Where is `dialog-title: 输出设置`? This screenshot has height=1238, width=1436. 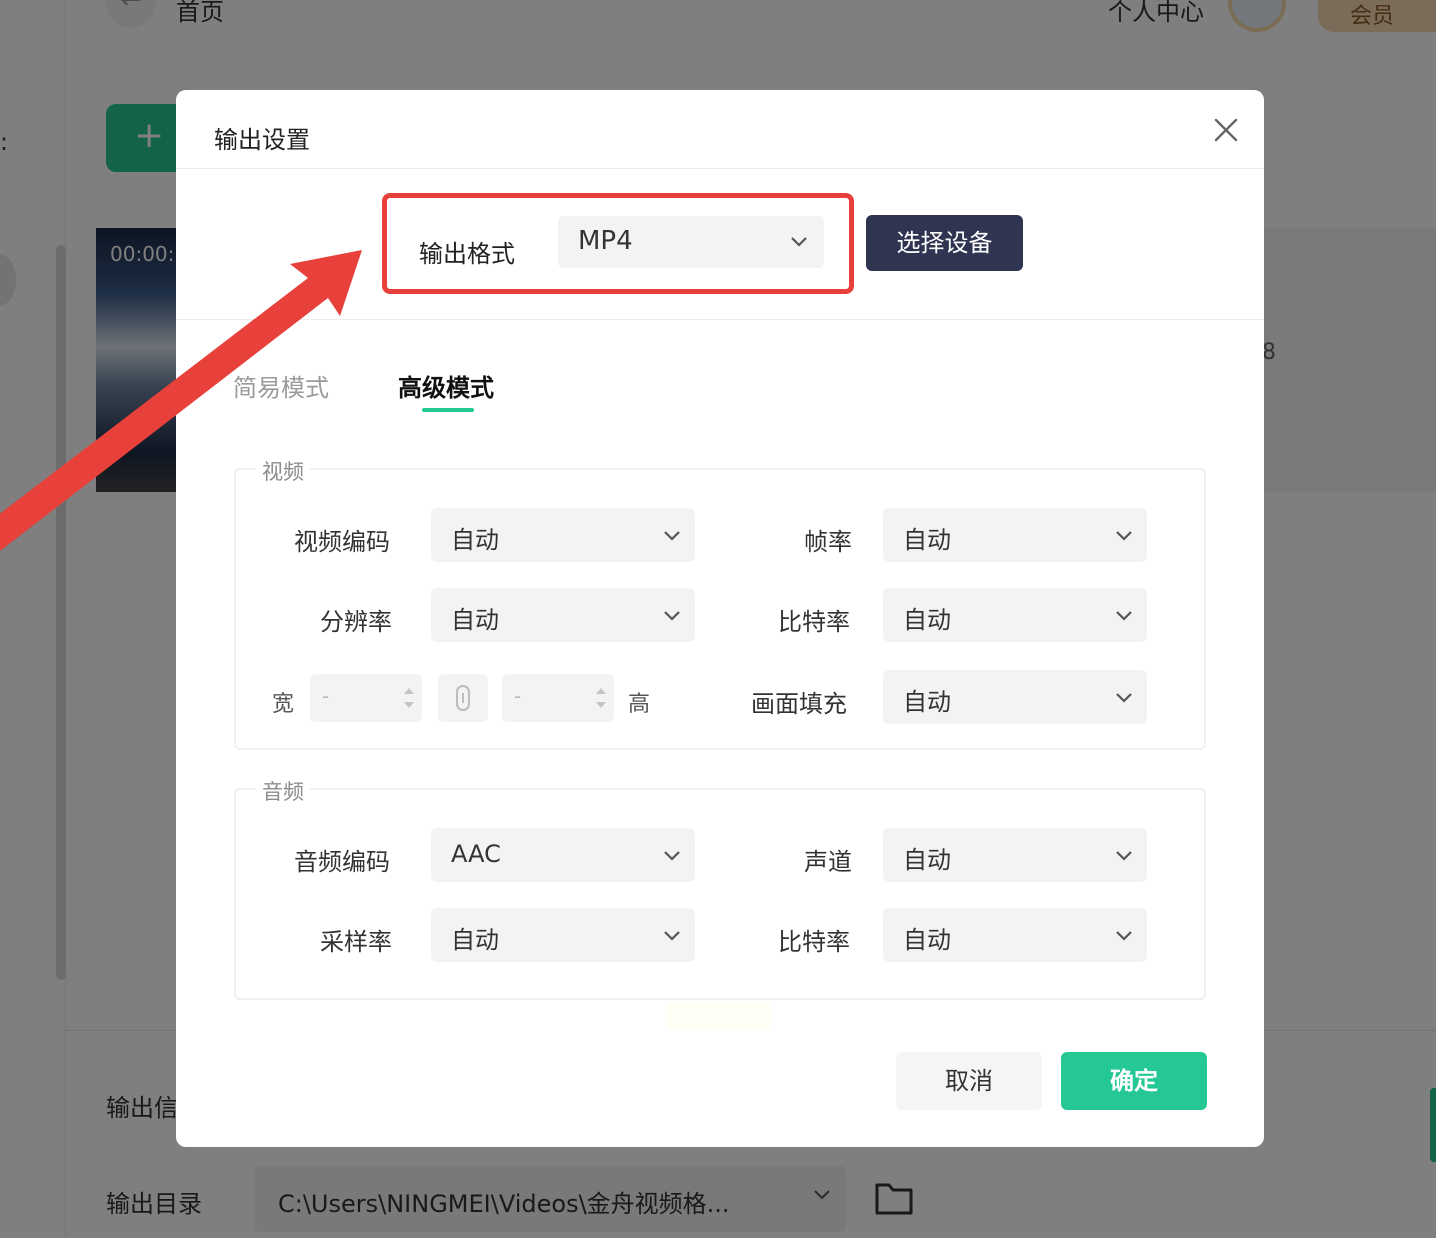 dialog-title: 输出设置 is located at coordinates (262, 140).